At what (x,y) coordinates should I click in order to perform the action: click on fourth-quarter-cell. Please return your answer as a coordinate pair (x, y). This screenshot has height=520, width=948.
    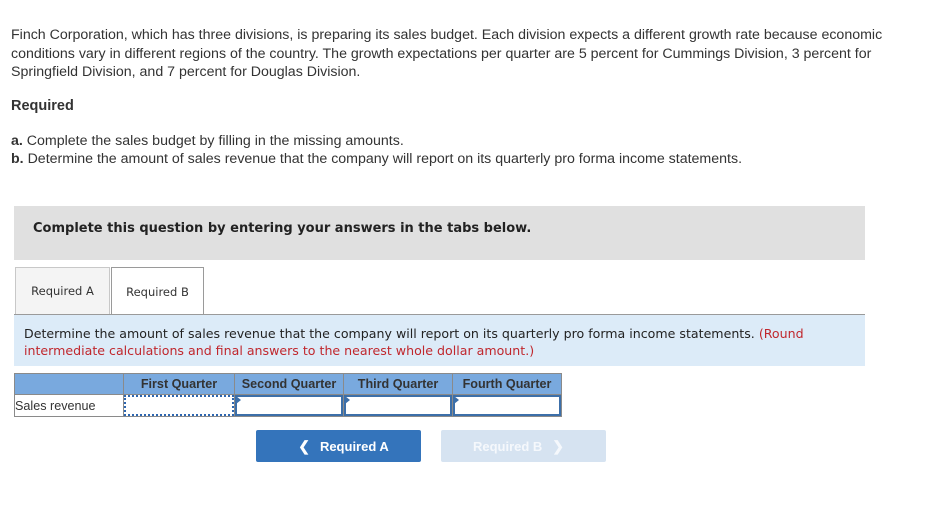
    Looking at the image, I should click on (507, 405).